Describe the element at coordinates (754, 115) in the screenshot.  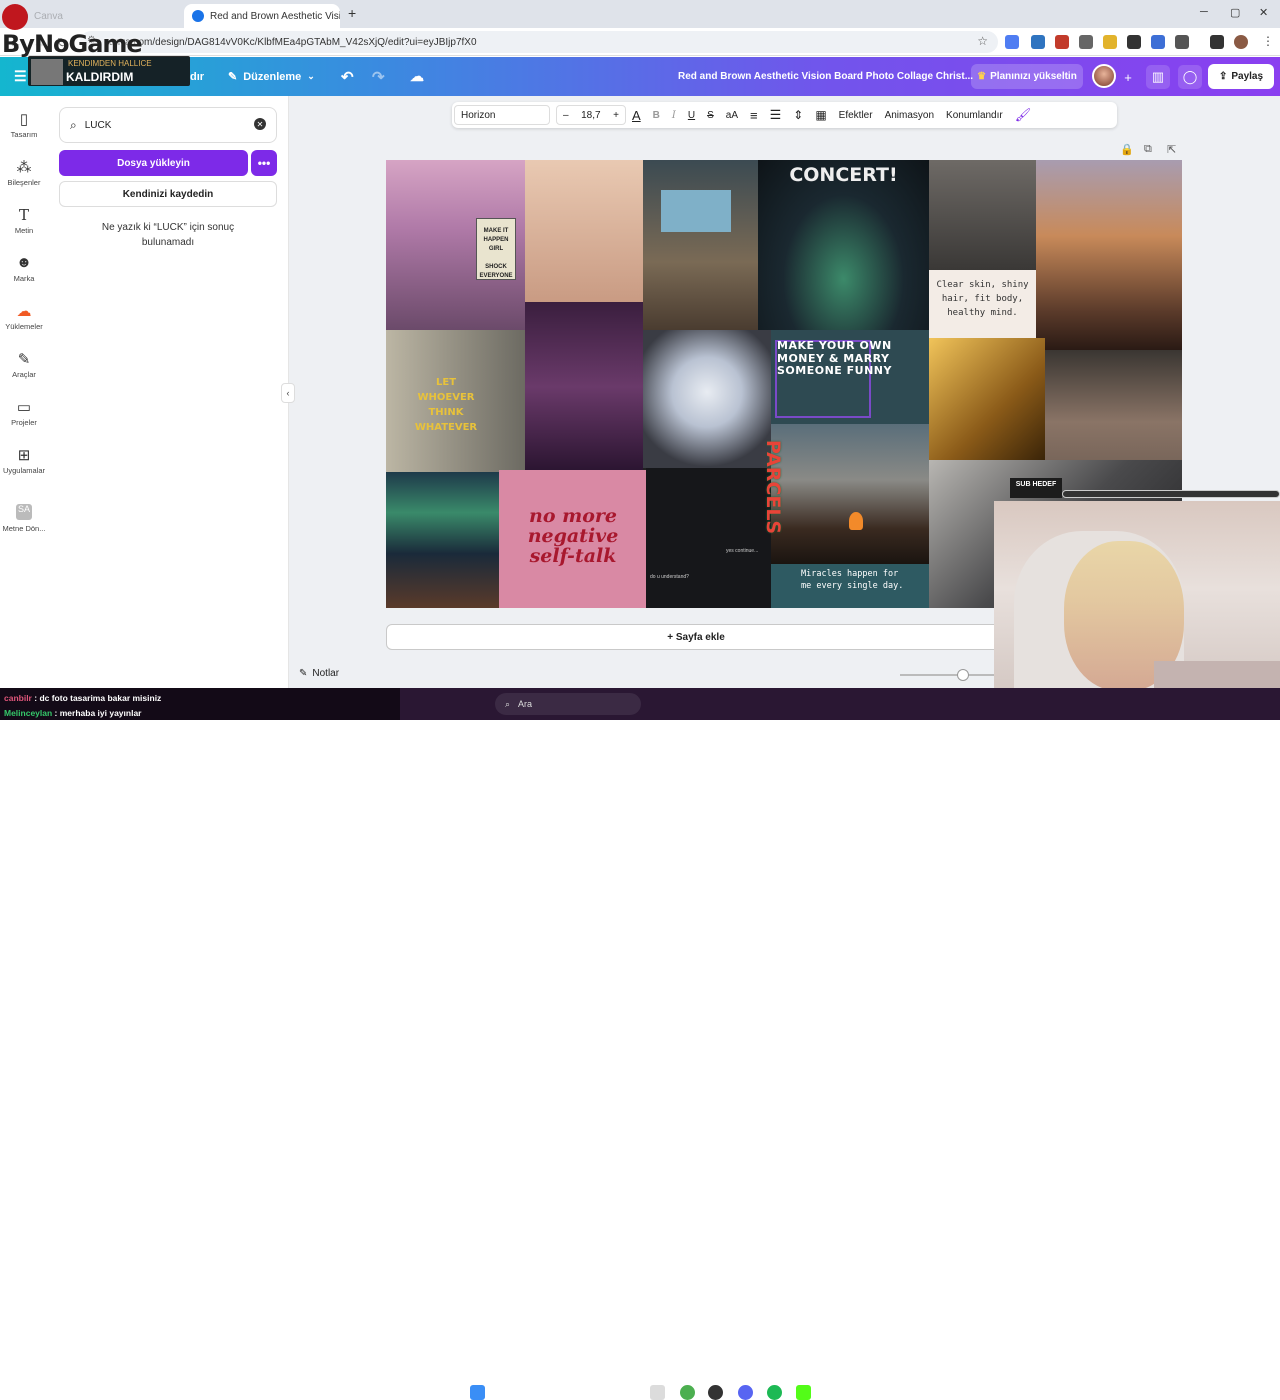
I see `align-icon: ≡` at that location.